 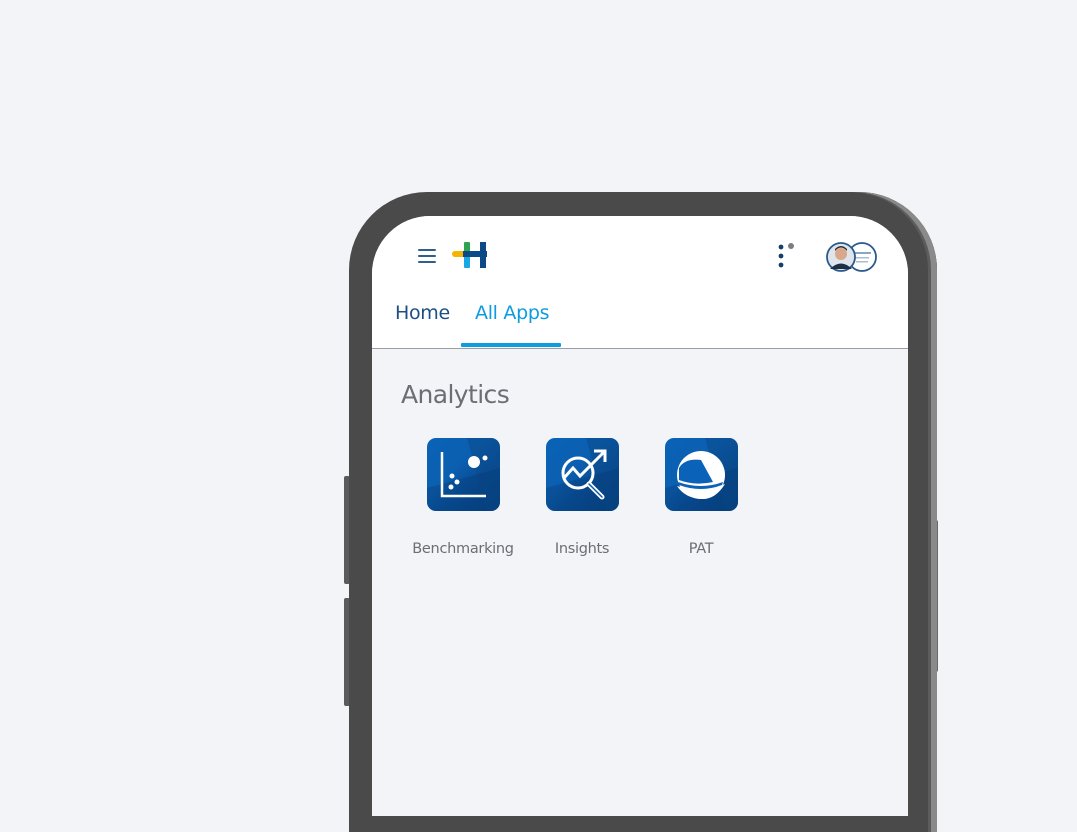 What do you see at coordinates (852, 257) in the screenshot?
I see `user-avatar-pair-icon` at bounding box center [852, 257].